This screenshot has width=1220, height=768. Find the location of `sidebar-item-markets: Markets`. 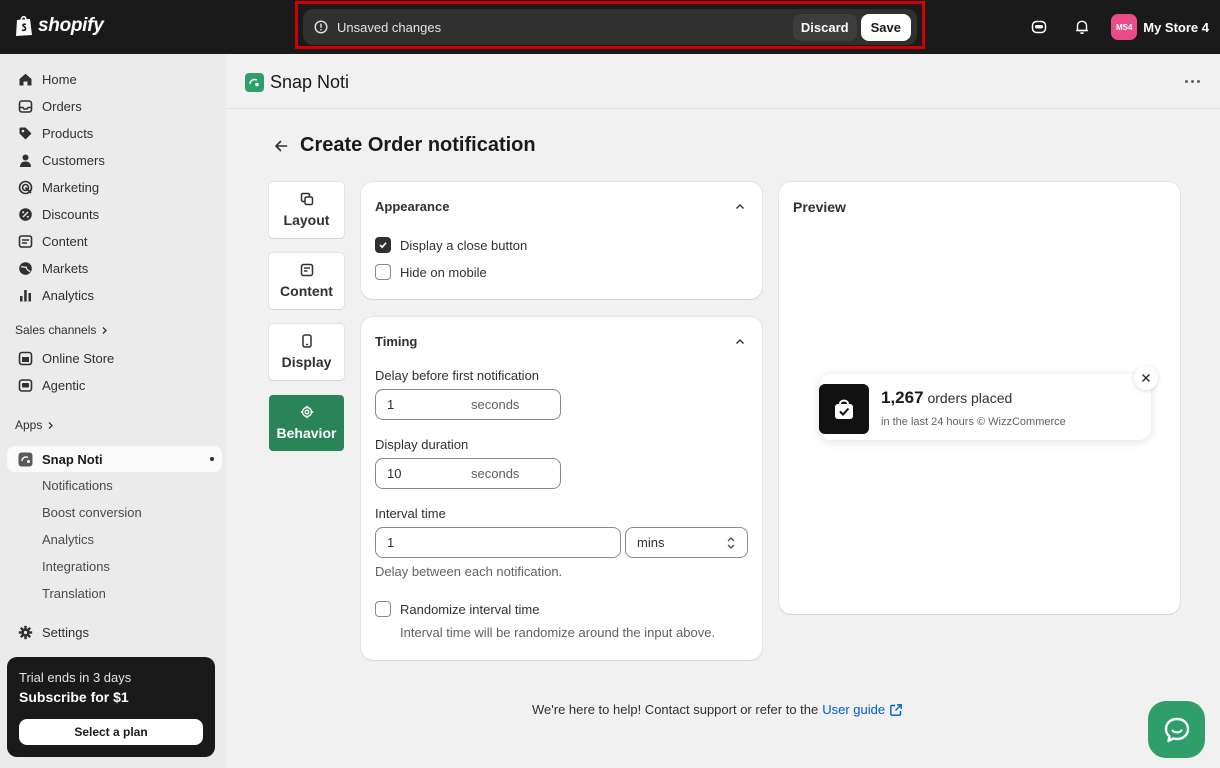

sidebar-item-markets: Markets is located at coordinates (114, 268).